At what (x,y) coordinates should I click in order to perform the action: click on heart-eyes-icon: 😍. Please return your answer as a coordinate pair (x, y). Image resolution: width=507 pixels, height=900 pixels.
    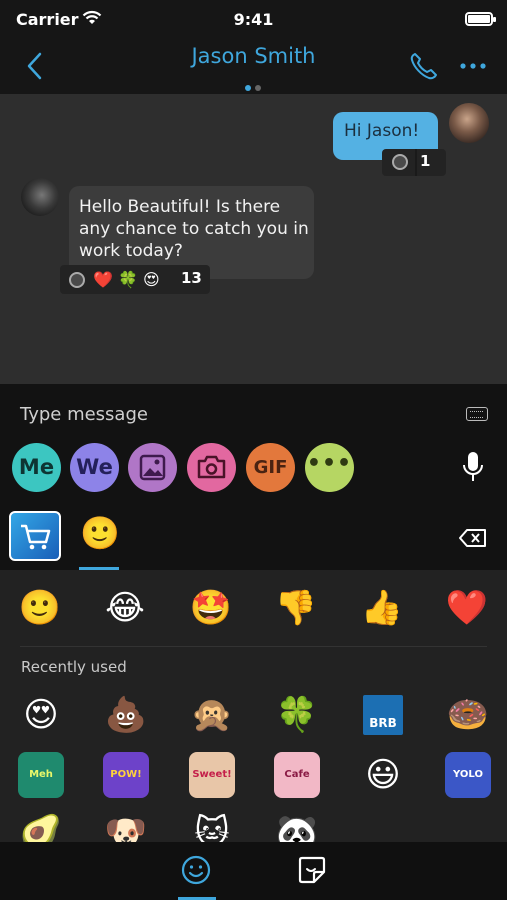
    Looking at the image, I should click on (151, 279).